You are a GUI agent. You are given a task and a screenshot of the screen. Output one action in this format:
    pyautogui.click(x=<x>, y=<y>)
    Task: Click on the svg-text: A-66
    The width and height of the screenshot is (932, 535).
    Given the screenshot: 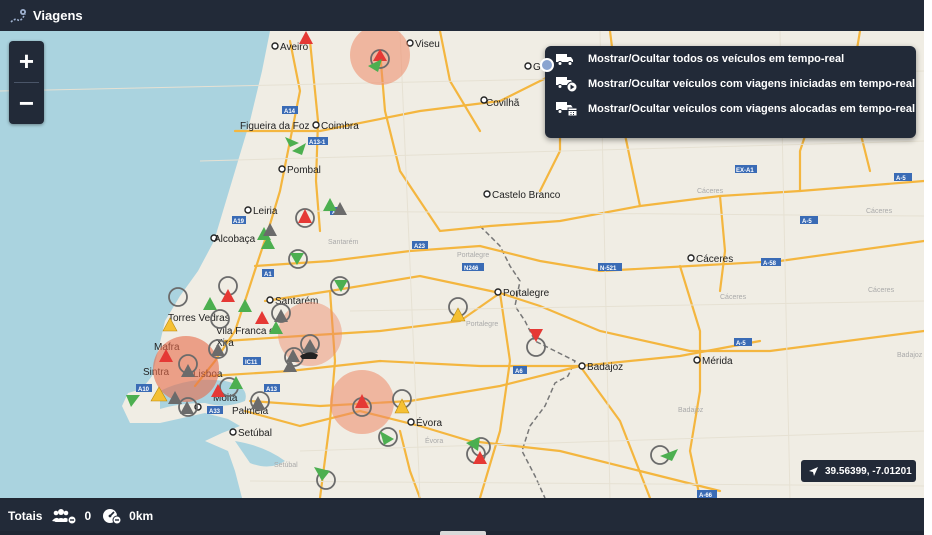 What is the action you would take?
    pyautogui.click(x=706, y=495)
    